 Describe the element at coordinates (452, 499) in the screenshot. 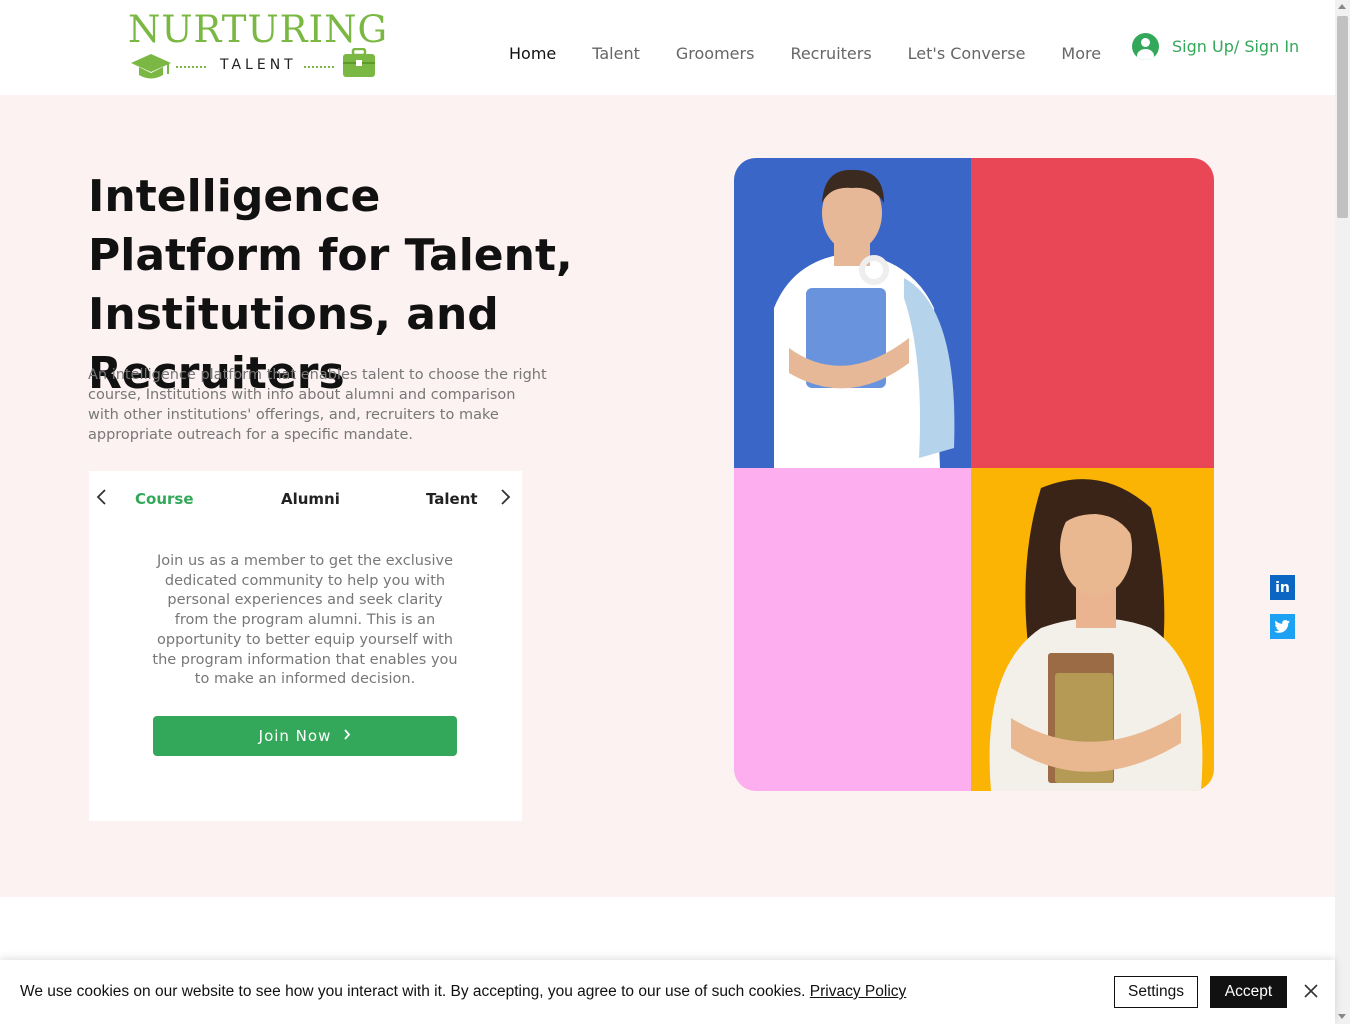

I see `tab-talent: Talent` at that location.